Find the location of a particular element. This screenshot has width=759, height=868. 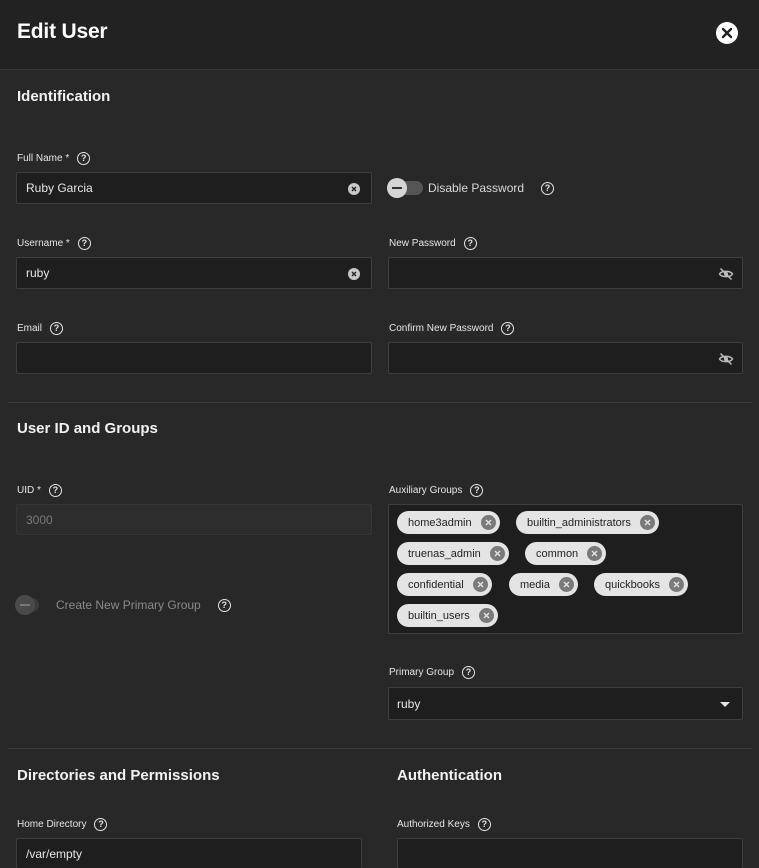

chip-media: media is located at coordinates (543, 584).